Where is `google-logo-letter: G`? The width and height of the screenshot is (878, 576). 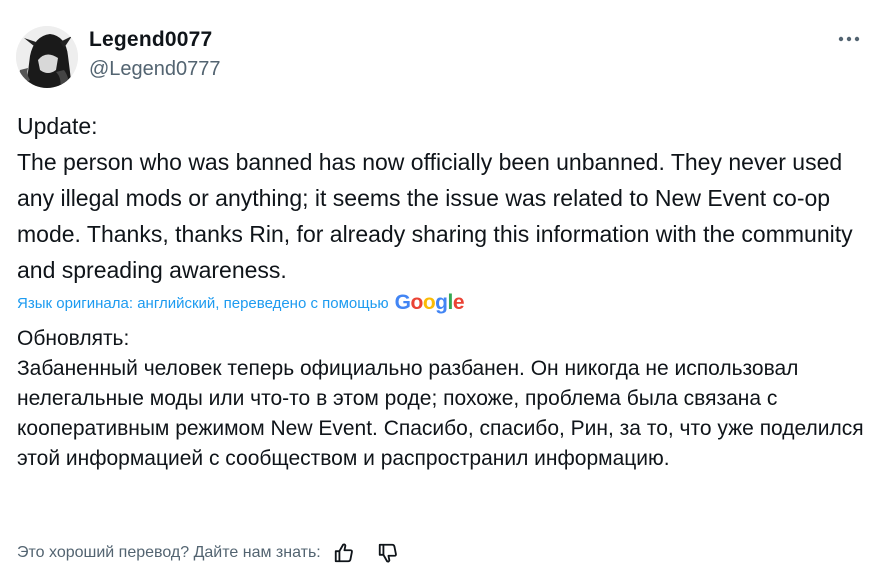
google-logo-letter: G is located at coordinates (402, 302).